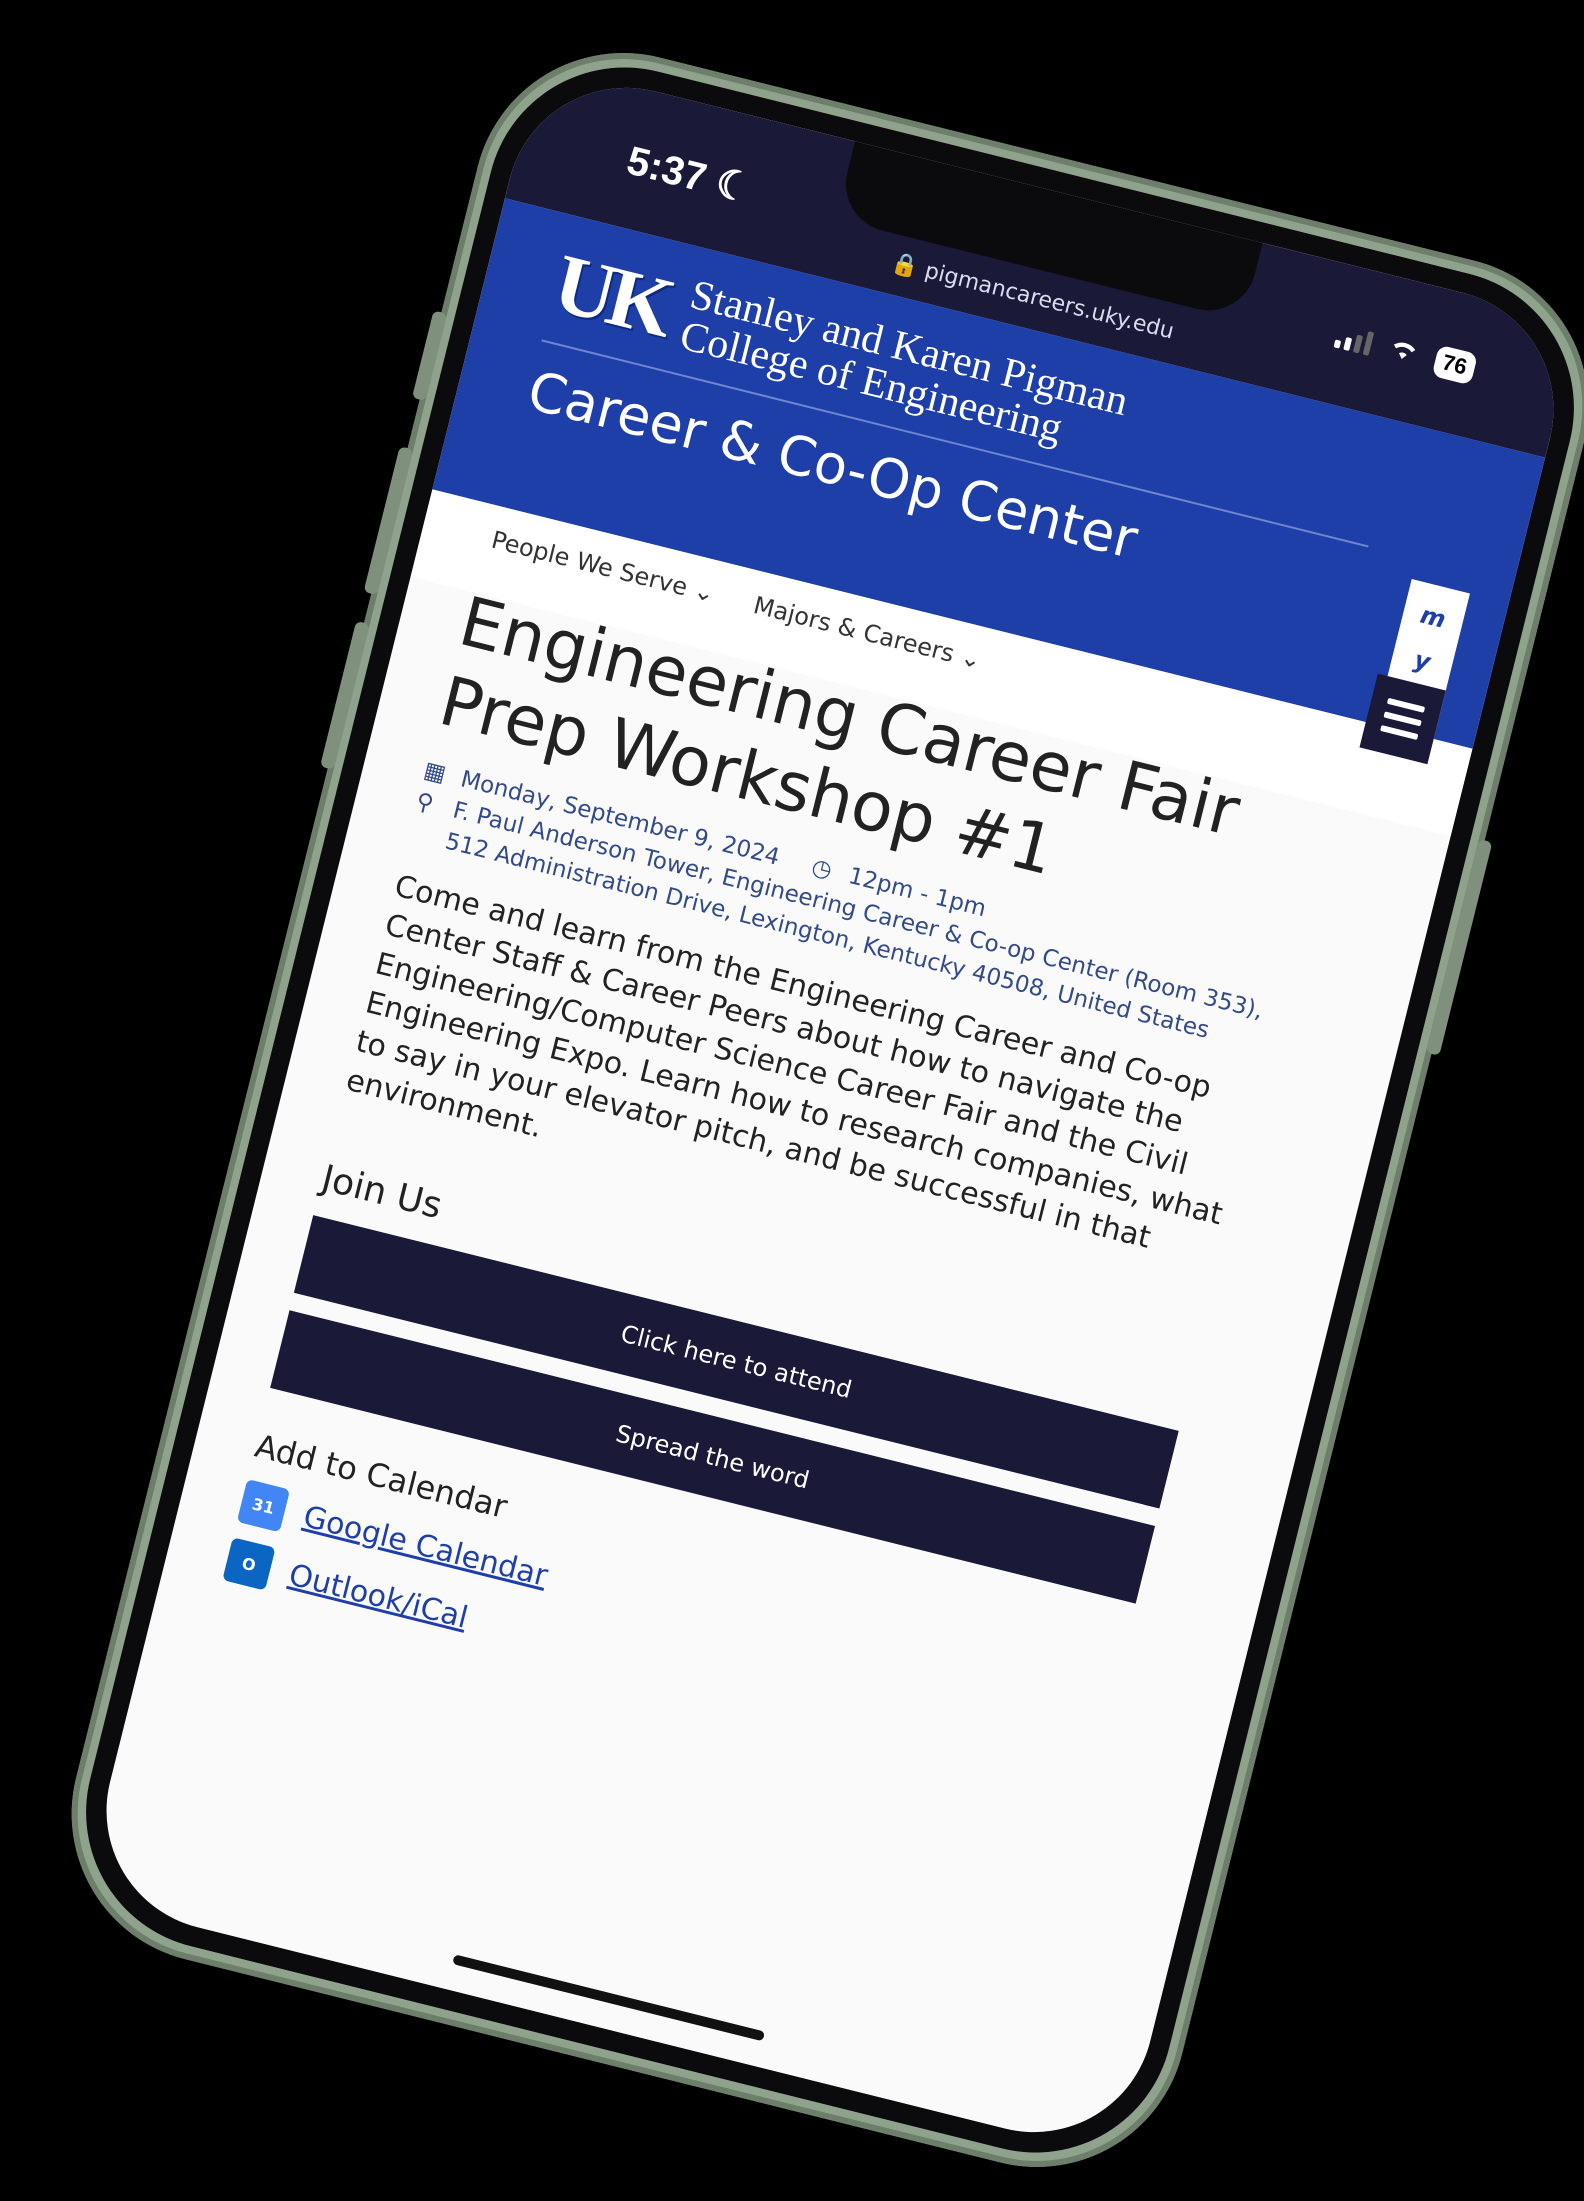  I want to click on myuk-letter: y, so click(1422, 661).